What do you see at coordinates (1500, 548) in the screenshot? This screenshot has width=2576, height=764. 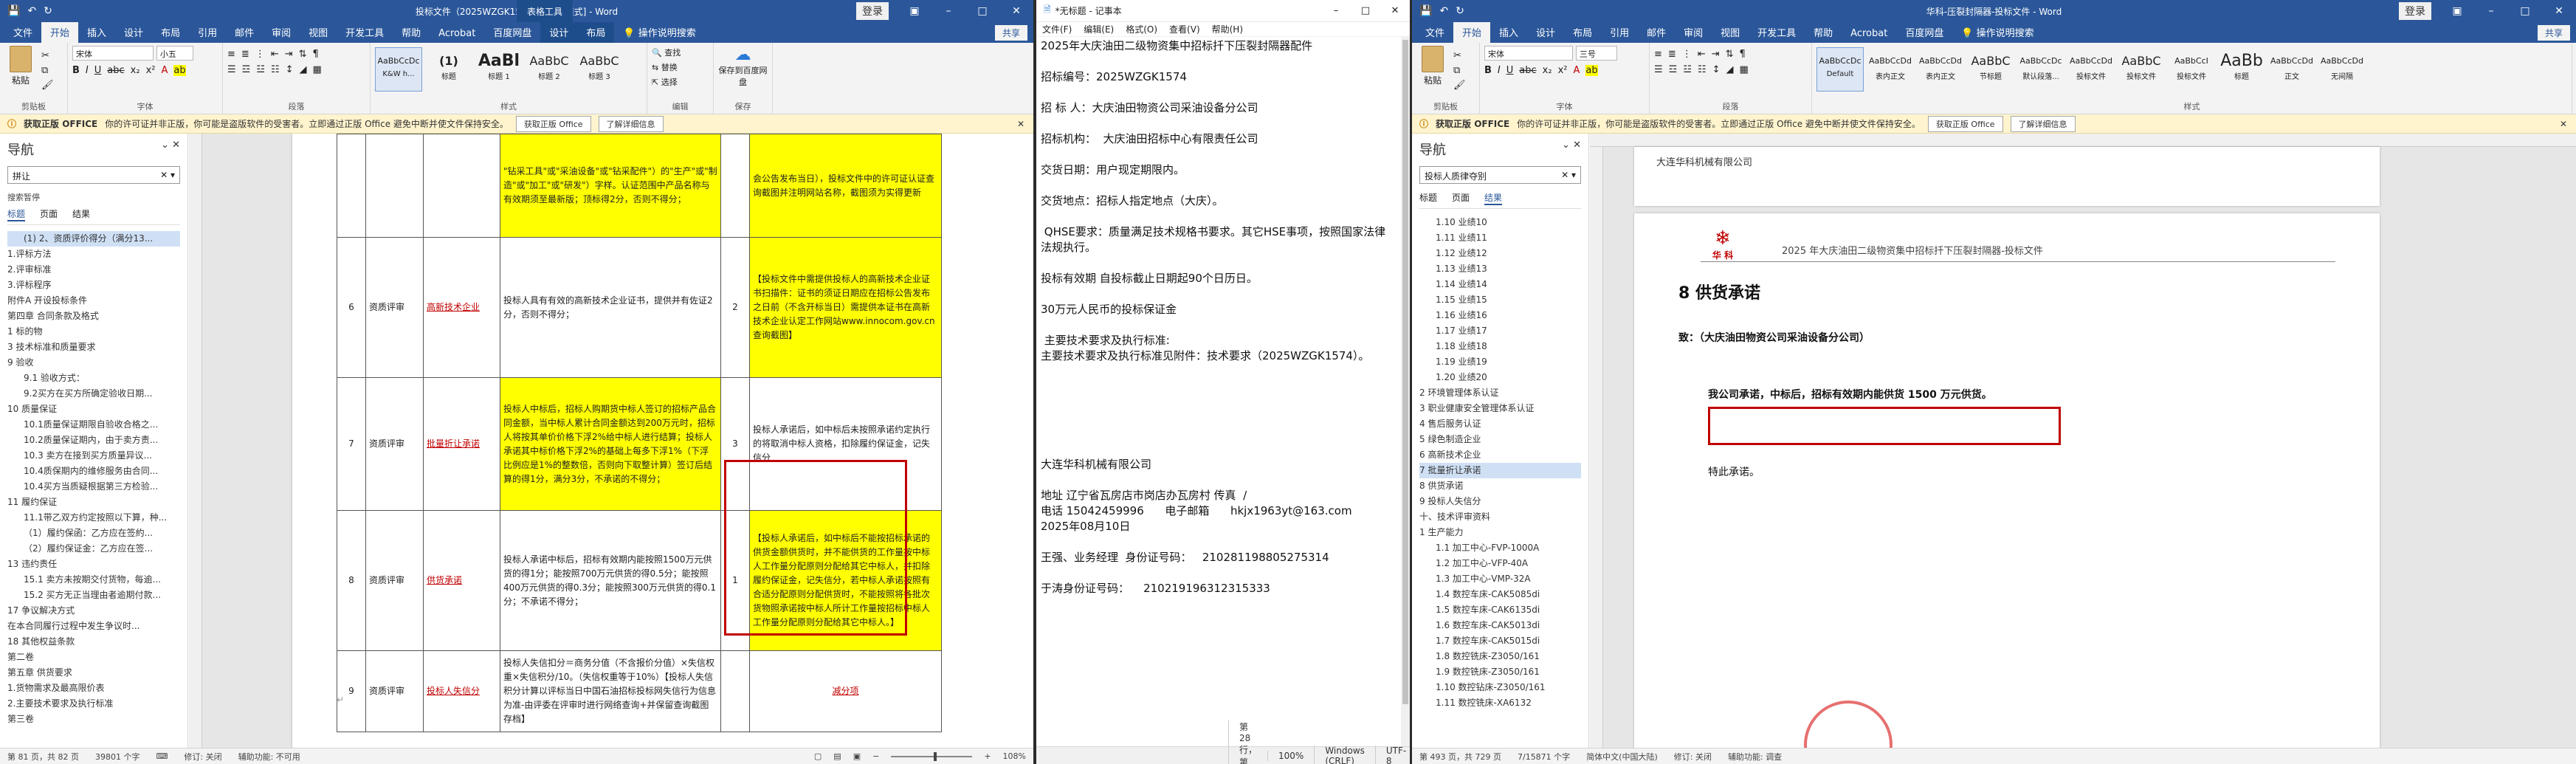 I see `nav-heading-item: 1.1 加工中心-FVP-1000A` at bounding box center [1500, 548].